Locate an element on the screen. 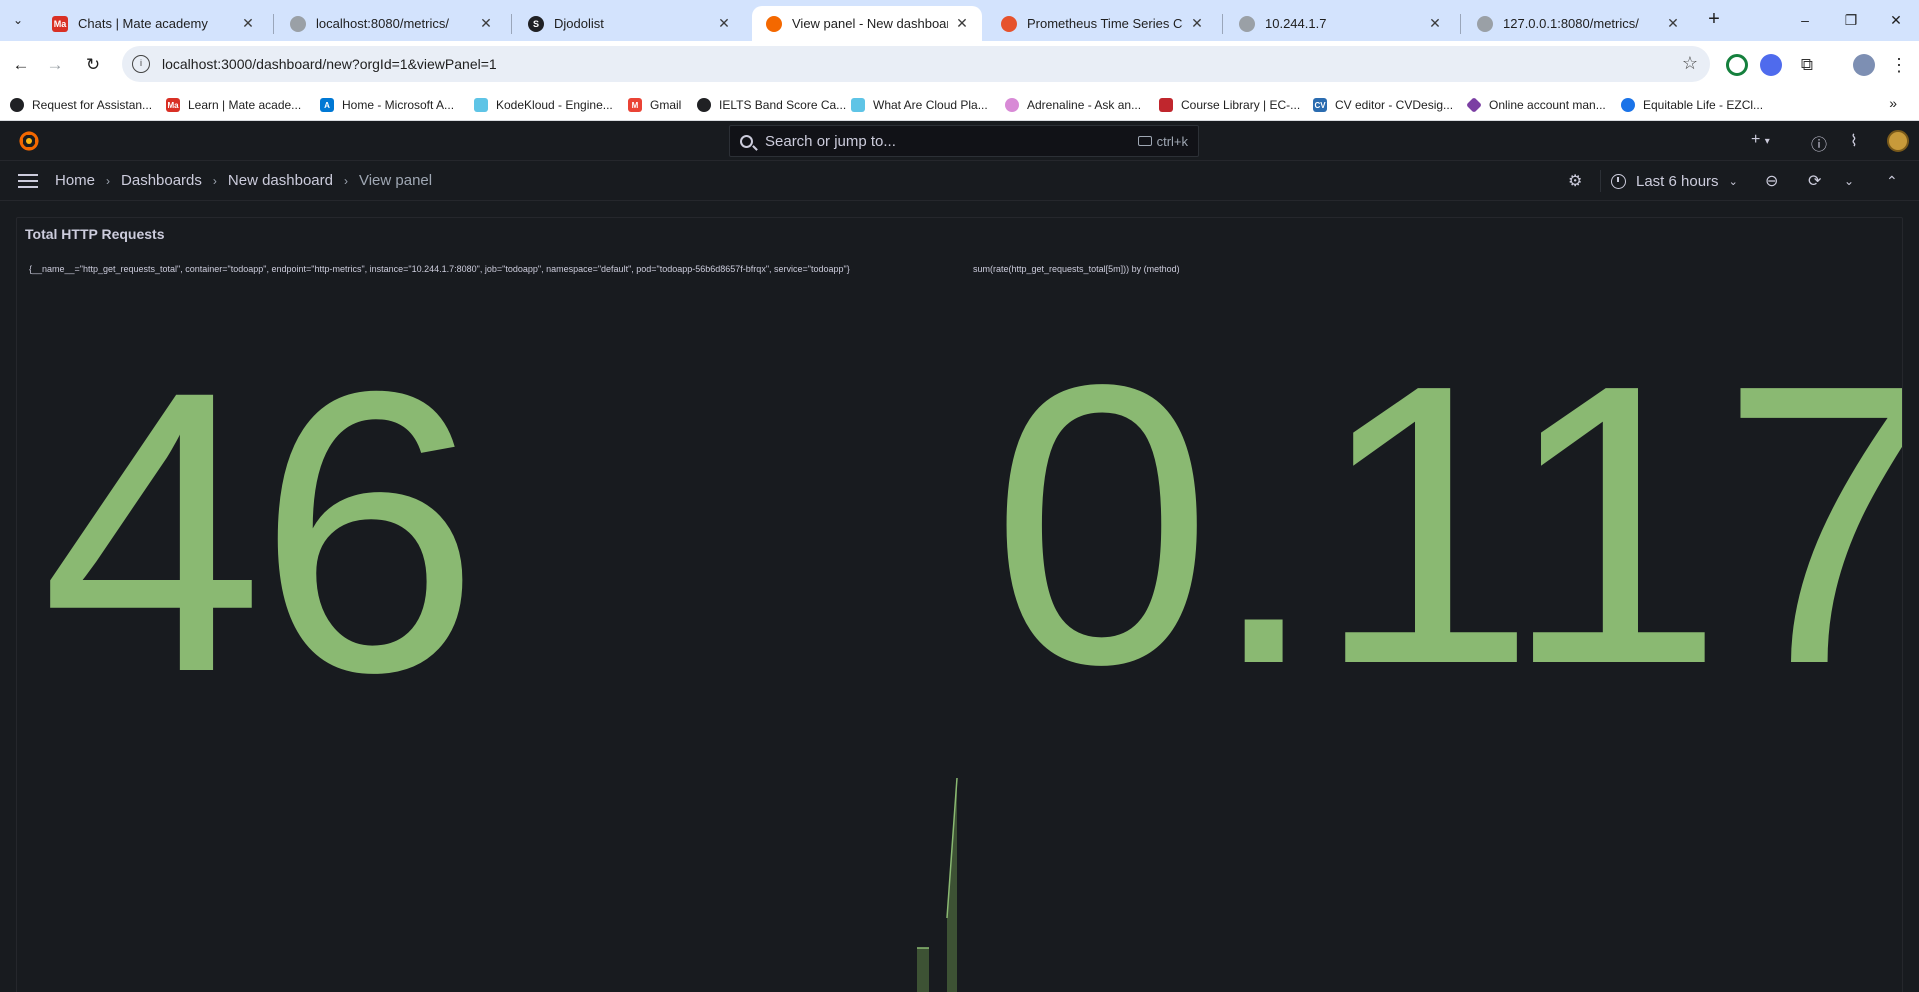 This screenshot has width=1919, height=992. site-info-icon: i is located at coordinates (141, 64).